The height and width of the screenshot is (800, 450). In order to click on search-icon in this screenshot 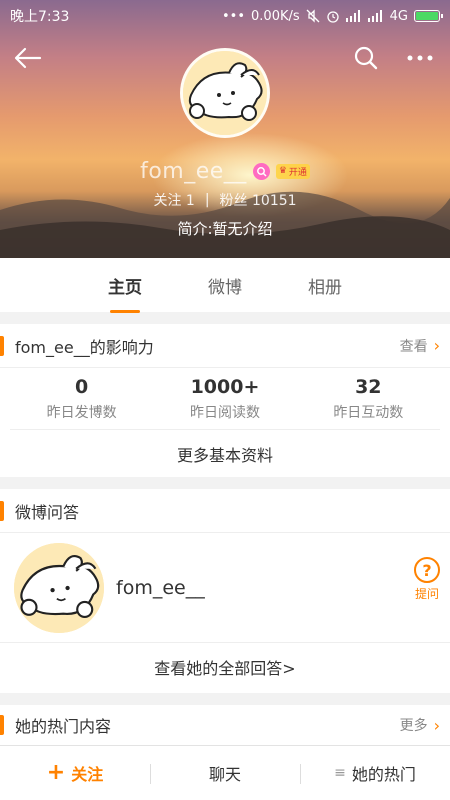, I will do `click(366, 58)`.